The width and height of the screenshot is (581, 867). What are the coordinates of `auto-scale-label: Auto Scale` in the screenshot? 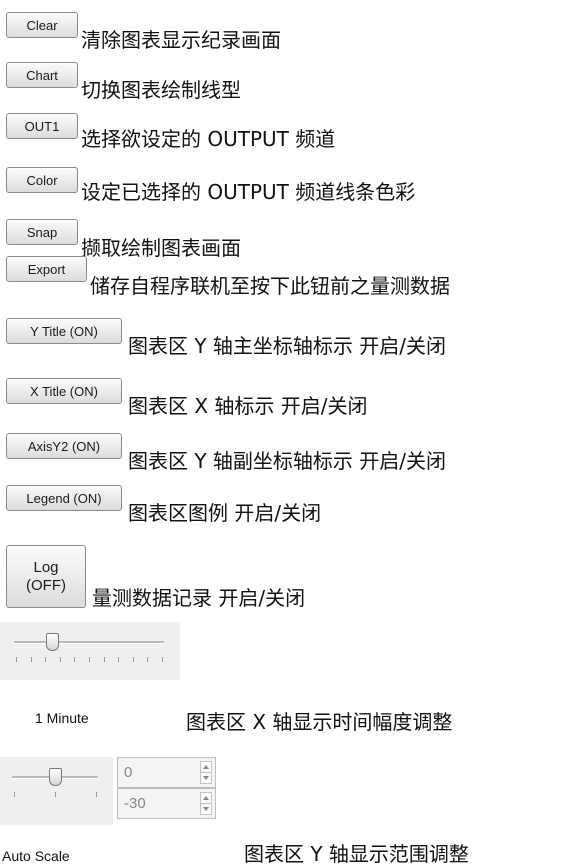 It's located at (36, 856).